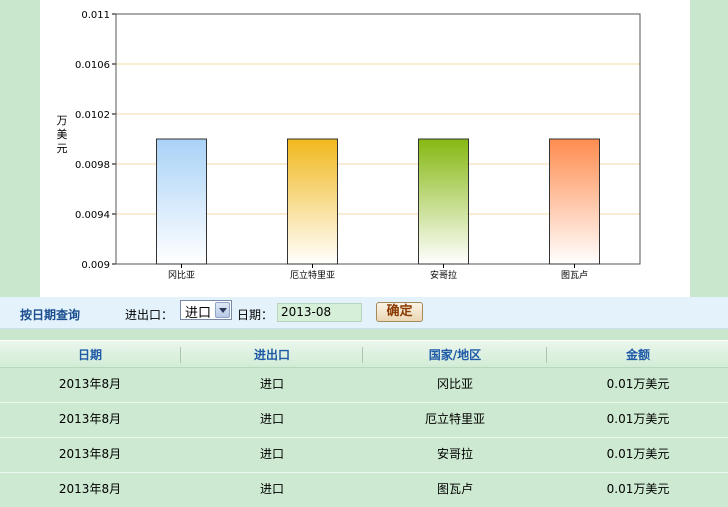  Describe the element at coordinates (95, 265) in the screenshot. I see `y-tick-label: 0.009` at that location.